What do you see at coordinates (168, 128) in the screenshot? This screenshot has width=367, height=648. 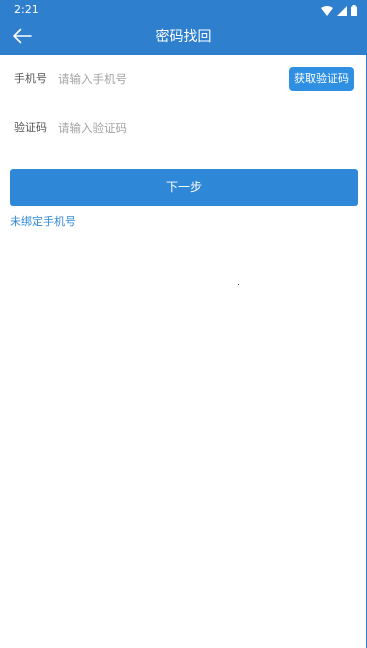 I see `code-input` at bounding box center [168, 128].